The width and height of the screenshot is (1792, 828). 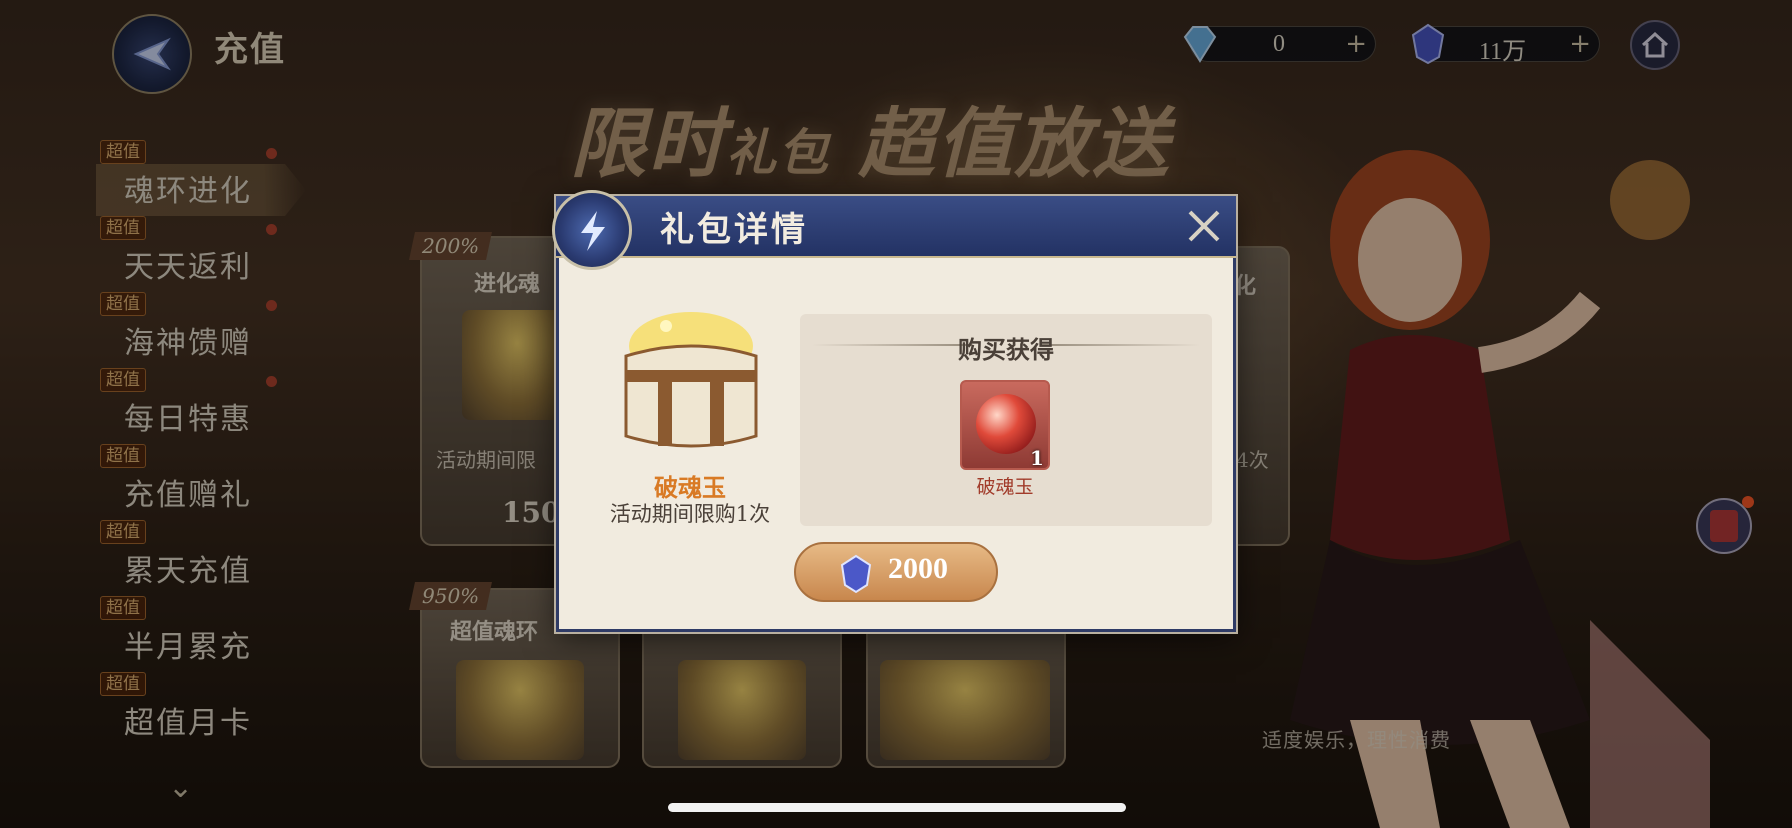 I want to click on modal-emblem, so click(x=592, y=230).